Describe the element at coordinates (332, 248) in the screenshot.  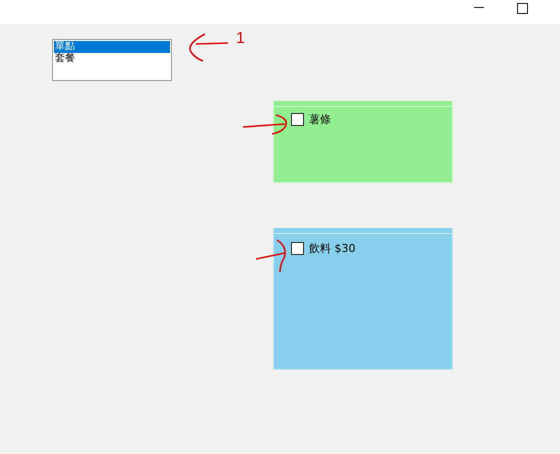
I see `checkbox-label: 飲料 $30` at that location.